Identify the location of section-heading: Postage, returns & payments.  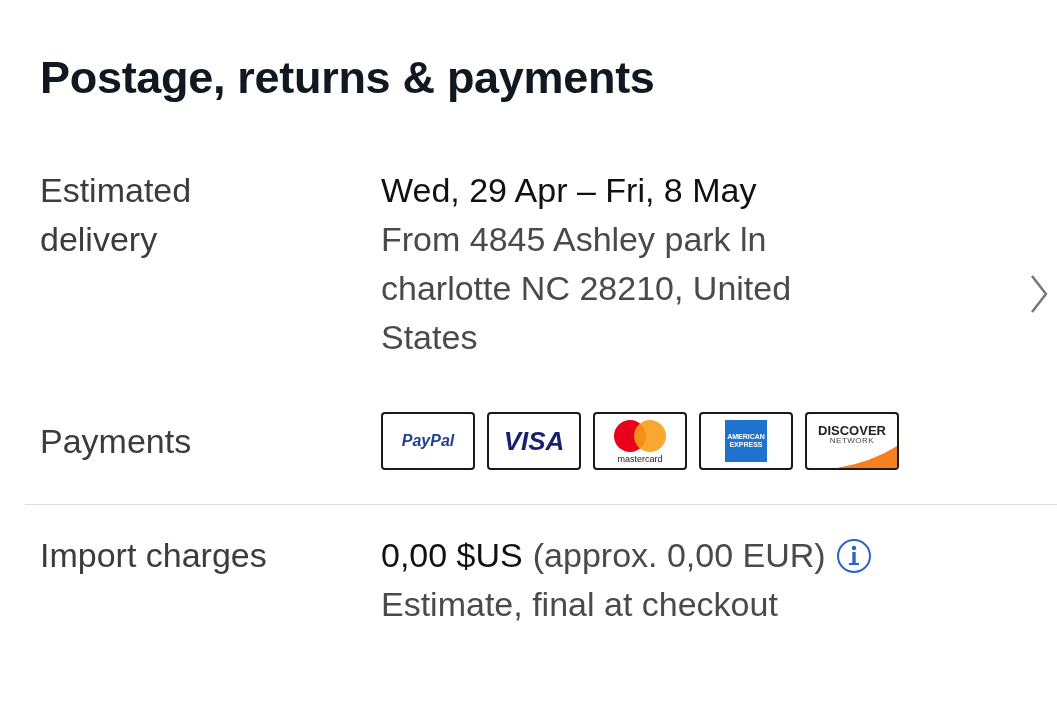
(348, 78).